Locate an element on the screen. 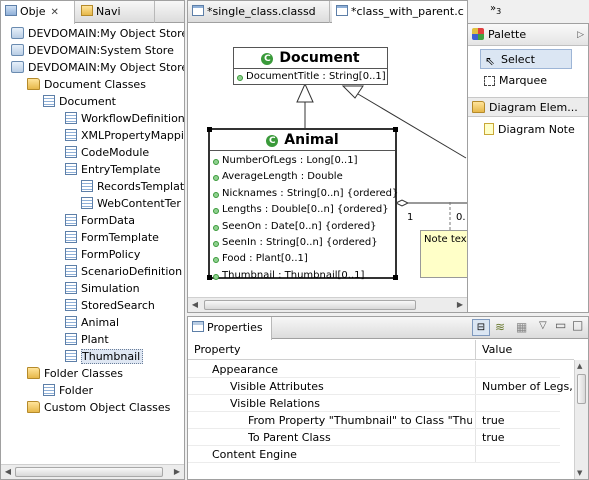  minimize-icon: ▭ is located at coordinates (560, 325).